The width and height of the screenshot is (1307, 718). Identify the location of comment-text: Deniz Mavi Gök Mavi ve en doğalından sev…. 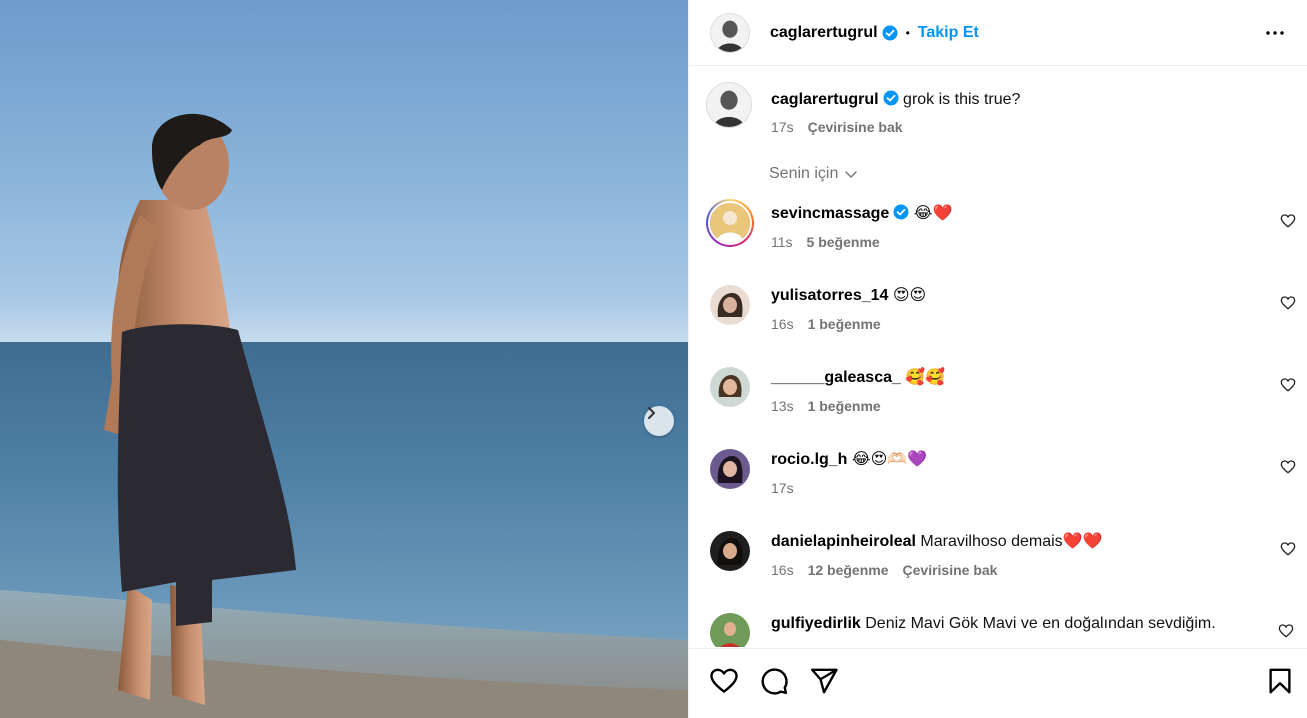
(1040, 623).